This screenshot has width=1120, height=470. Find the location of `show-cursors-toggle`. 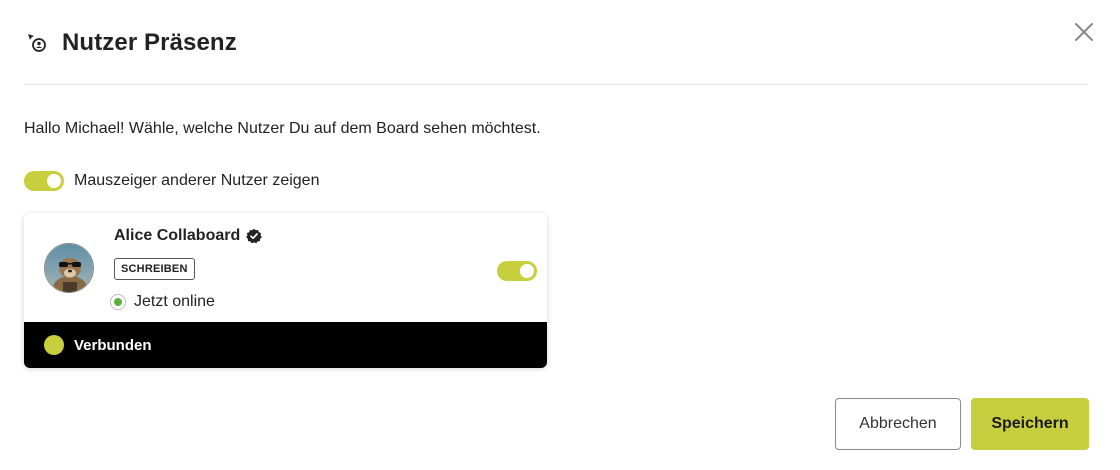

show-cursors-toggle is located at coordinates (44, 181).